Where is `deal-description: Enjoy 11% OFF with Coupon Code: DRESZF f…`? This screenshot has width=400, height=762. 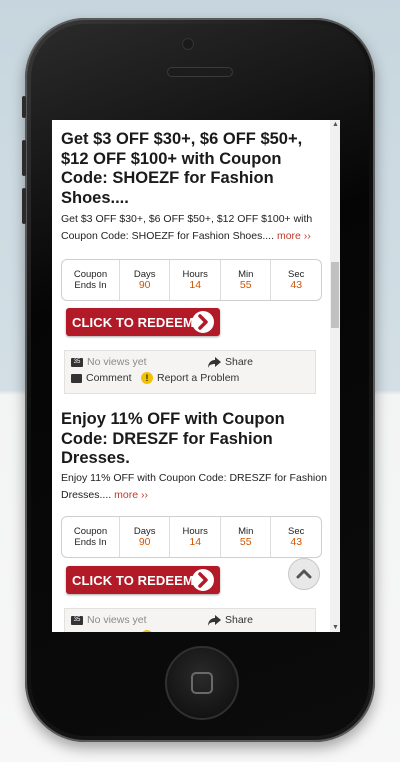
deal-description: Enjoy 11% OFF with Coupon Code: DRESZF f… is located at coordinates (194, 487).